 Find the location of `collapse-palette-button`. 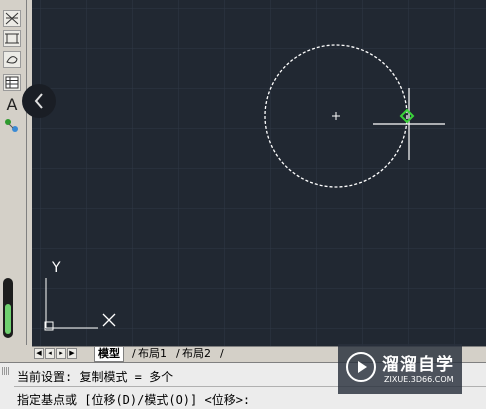

collapse-palette-button is located at coordinates (39, 101).